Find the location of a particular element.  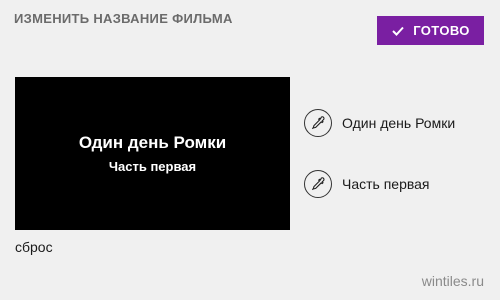

title-field-label: Один день Ромки is located at coordinates (399, 123).